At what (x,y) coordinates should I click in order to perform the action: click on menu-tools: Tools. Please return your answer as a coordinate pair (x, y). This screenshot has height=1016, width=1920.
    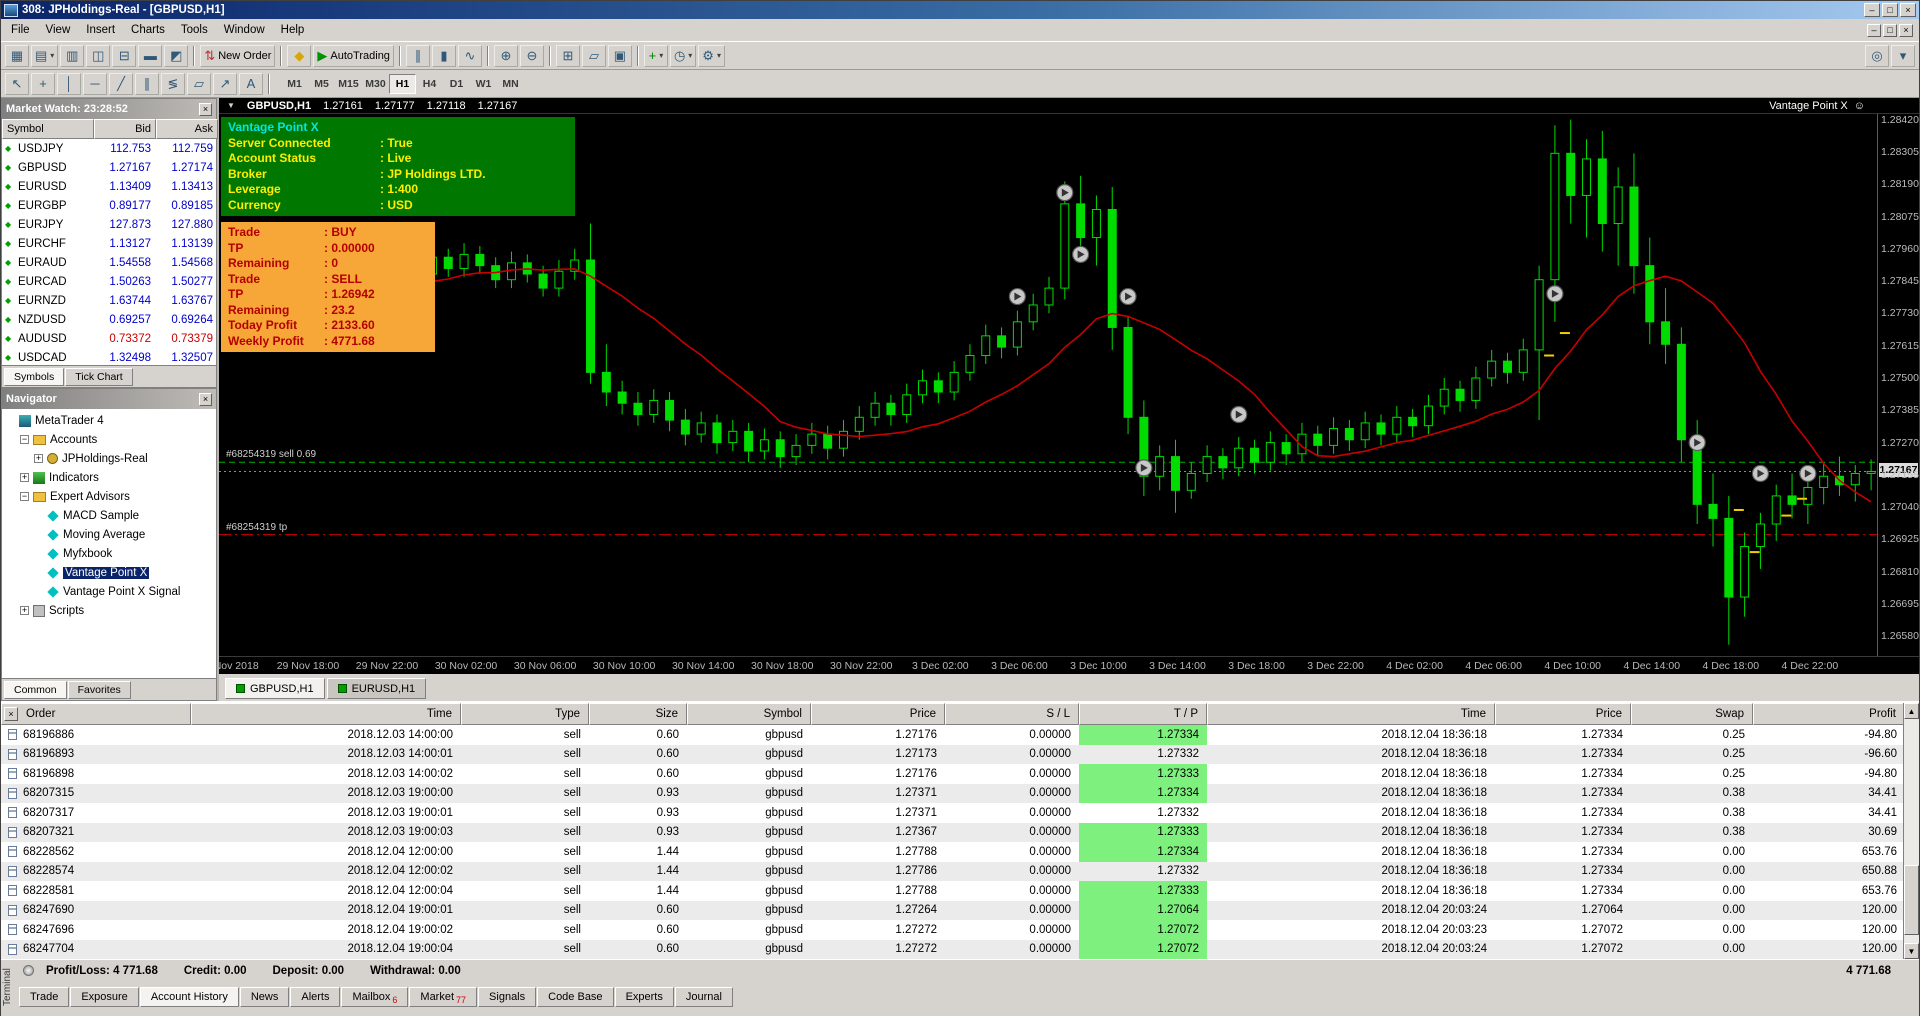
    Looking at the image, I should click on (194, 30).